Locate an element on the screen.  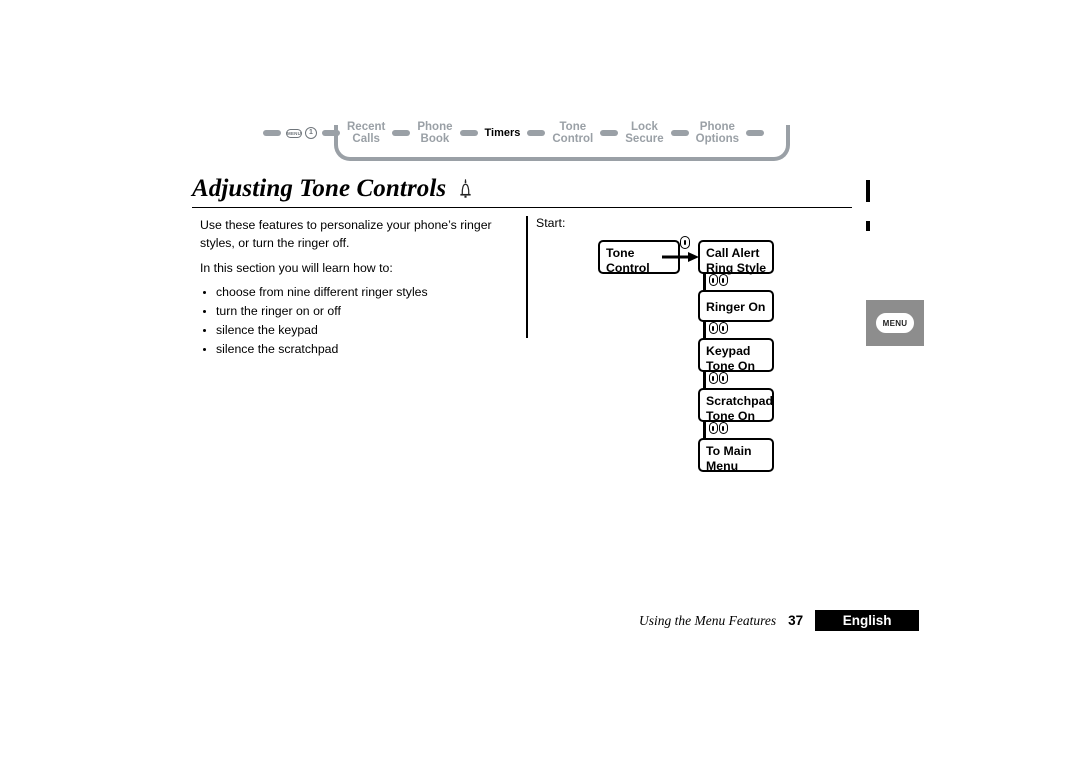
list-item: turn the ringer on or off is located at coordinates (359, 312).